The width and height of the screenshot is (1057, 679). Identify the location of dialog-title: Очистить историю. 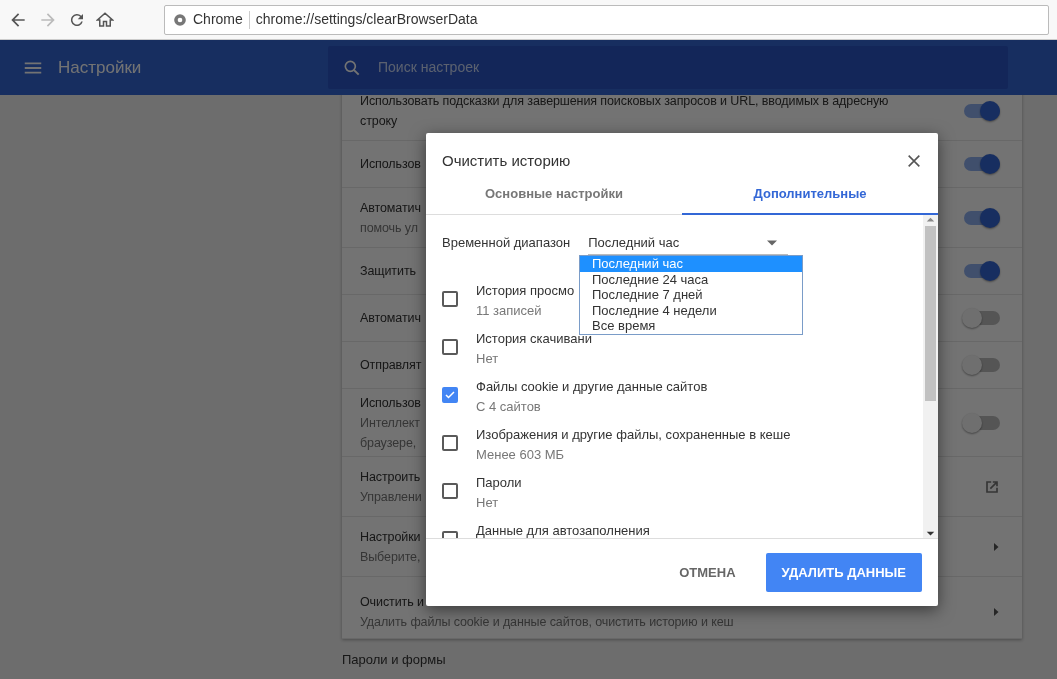
(506, 160).